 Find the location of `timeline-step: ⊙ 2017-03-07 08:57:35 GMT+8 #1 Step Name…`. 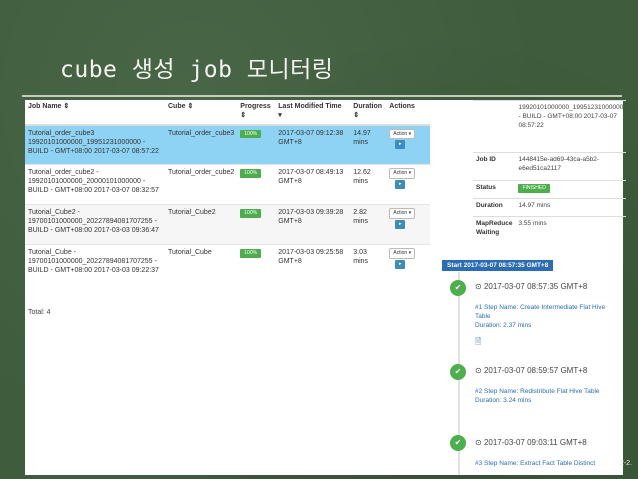

timeline-step: ⊙ 2017-03-07 08:57:35 GMT+8 #1 Step Name… is located at coordinates (547, 314).